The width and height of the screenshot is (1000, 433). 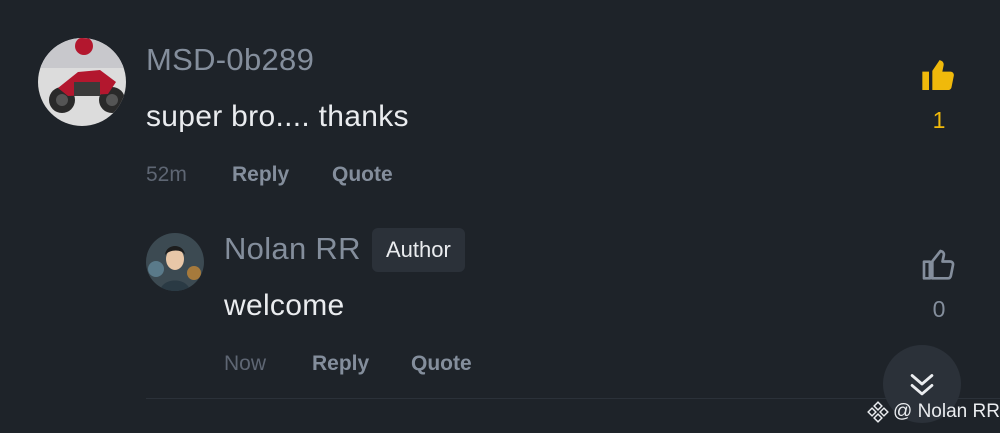 I want to click on reply-text: welcome, so click(x=284, y=305).